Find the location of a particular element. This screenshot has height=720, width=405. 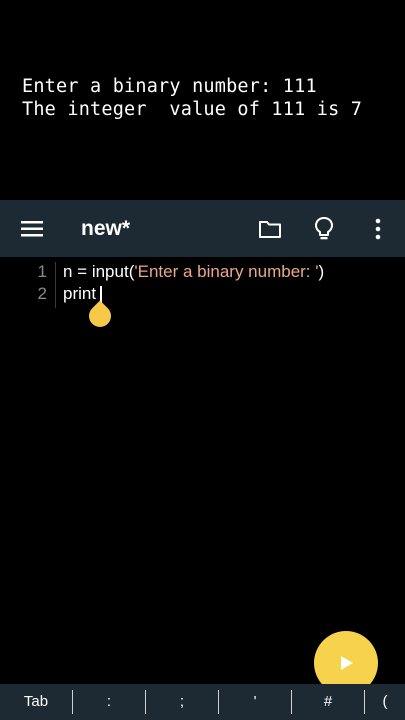

cursor-handle is located at coordinates (100, 316).